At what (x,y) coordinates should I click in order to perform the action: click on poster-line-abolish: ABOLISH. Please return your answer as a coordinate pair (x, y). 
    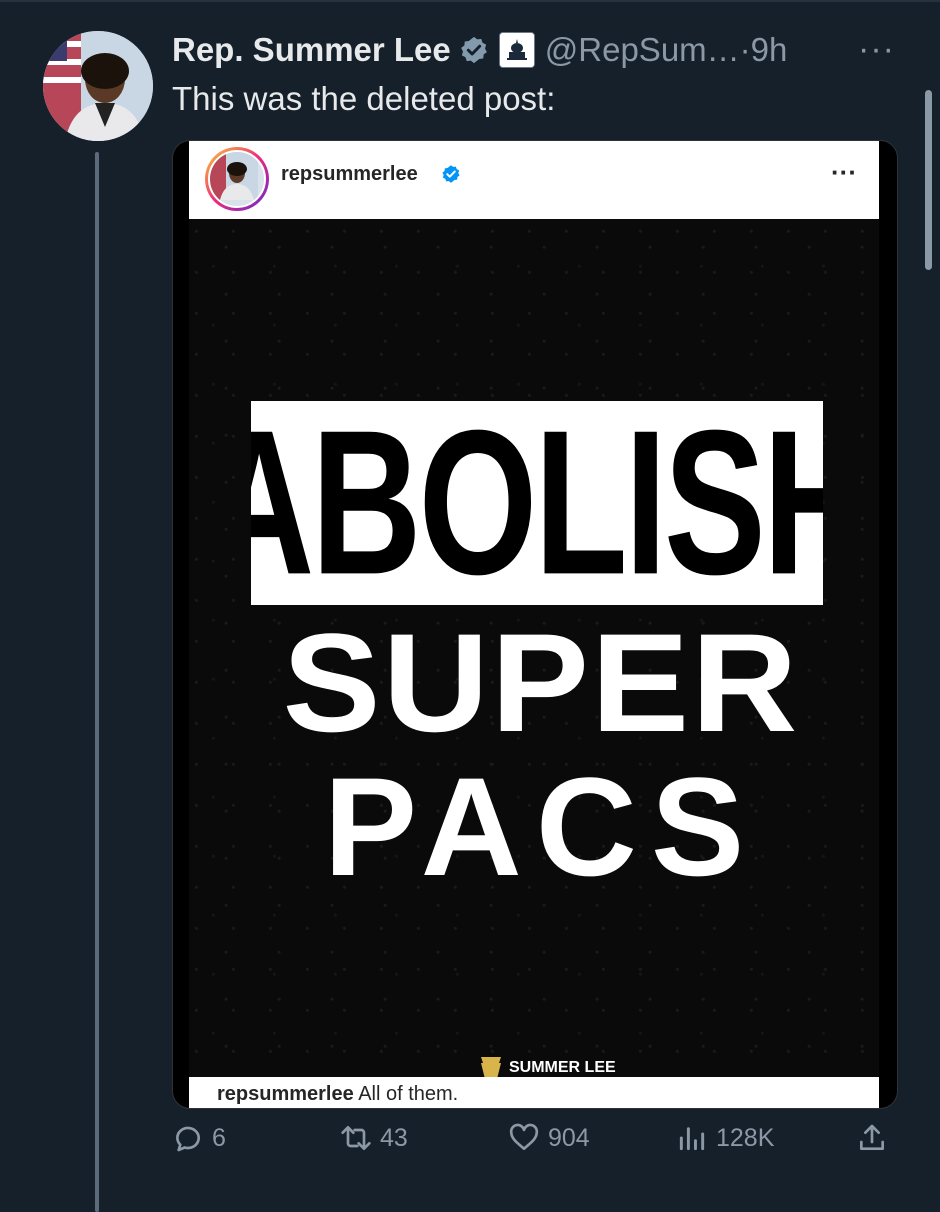
    Looking at the image, I should click on (537, 503).